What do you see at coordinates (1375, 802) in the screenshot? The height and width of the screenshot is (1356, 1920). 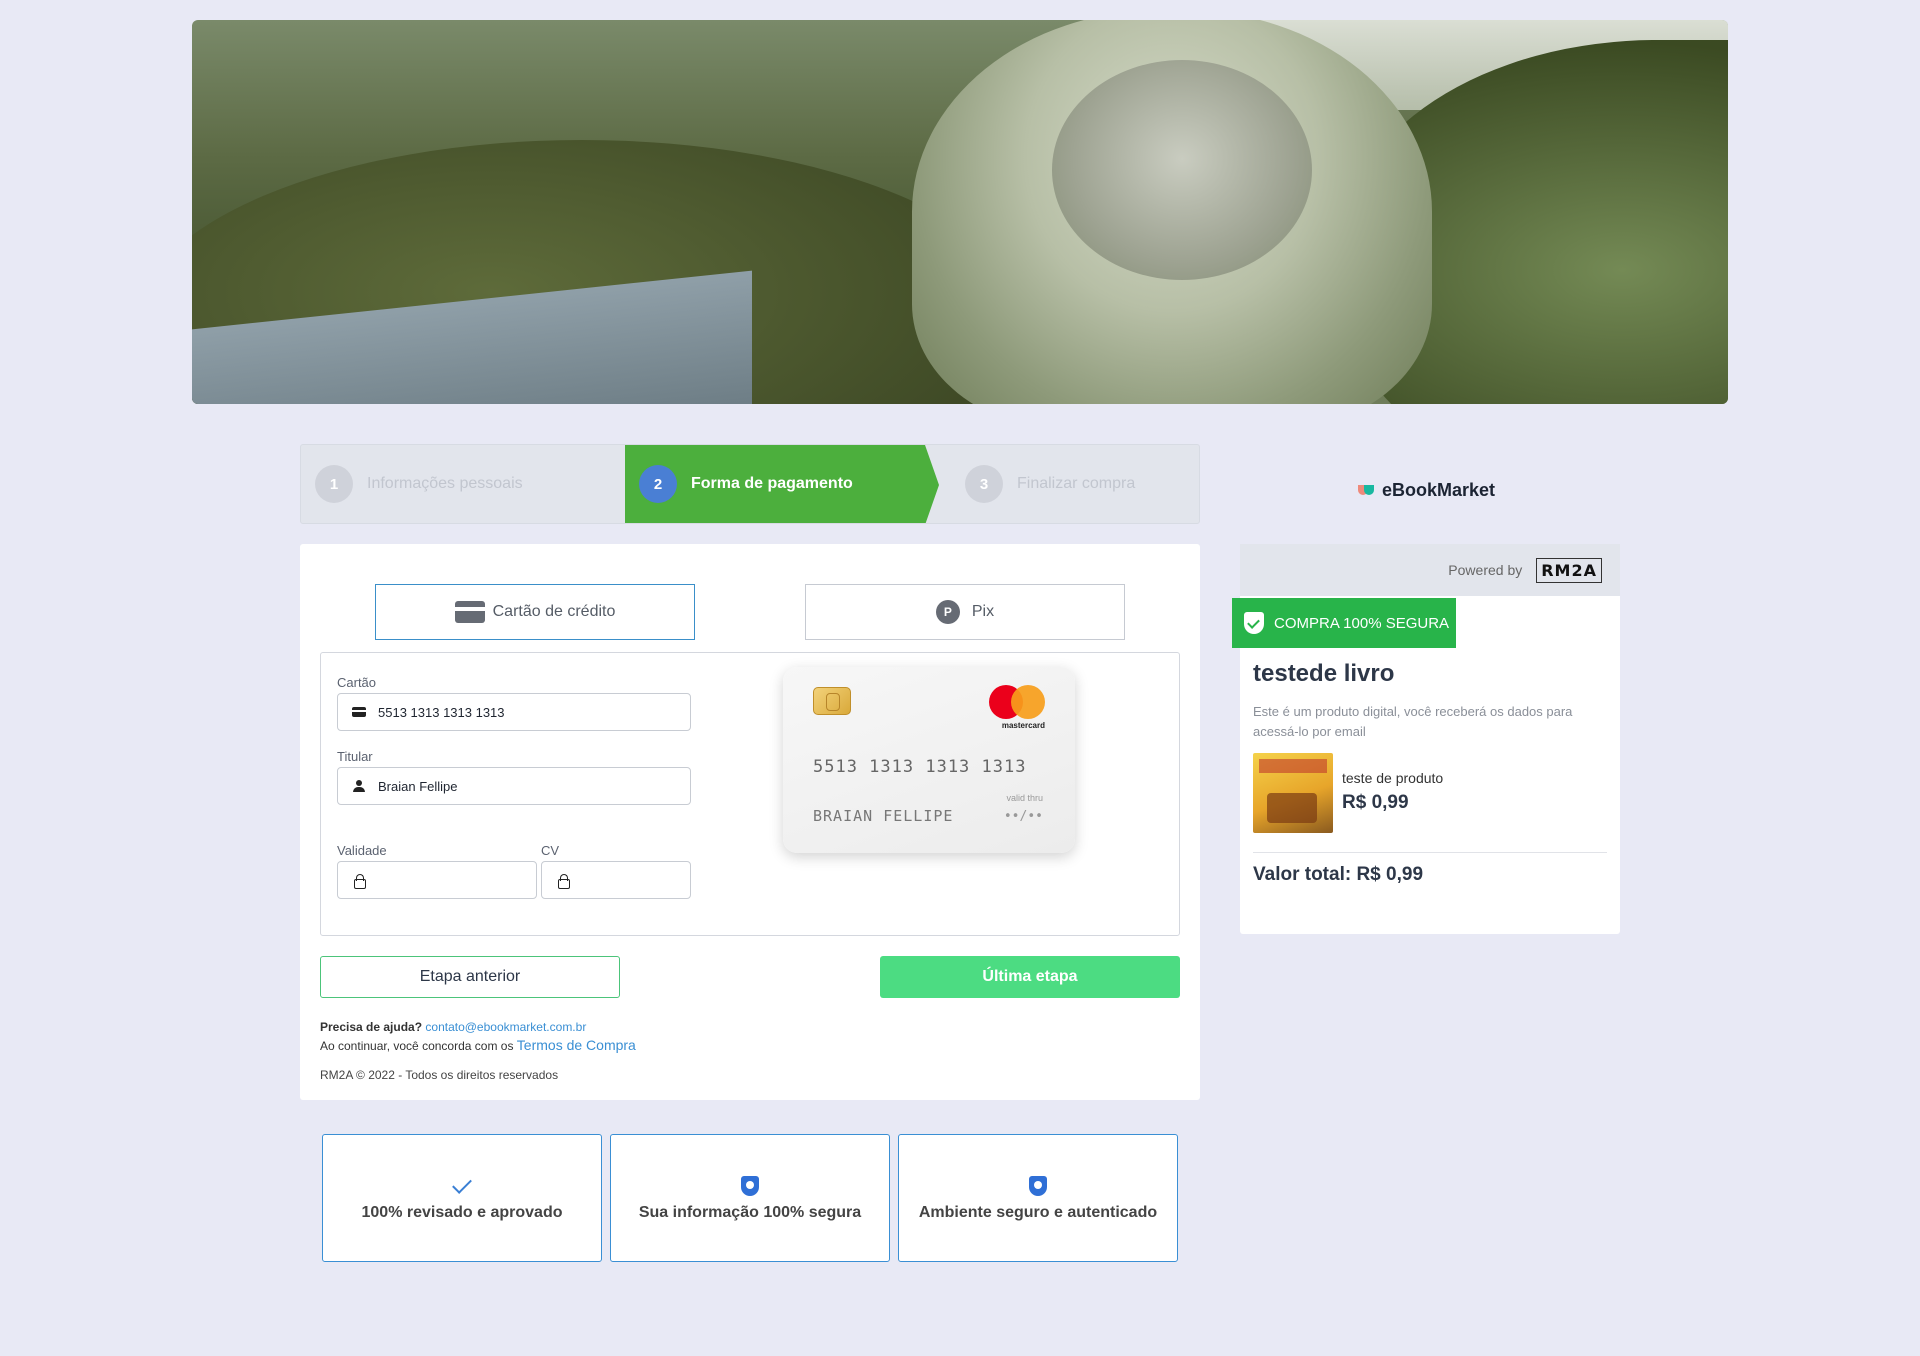 I see `item-price: R$ 0,99` at bounding box center [1375, 802].